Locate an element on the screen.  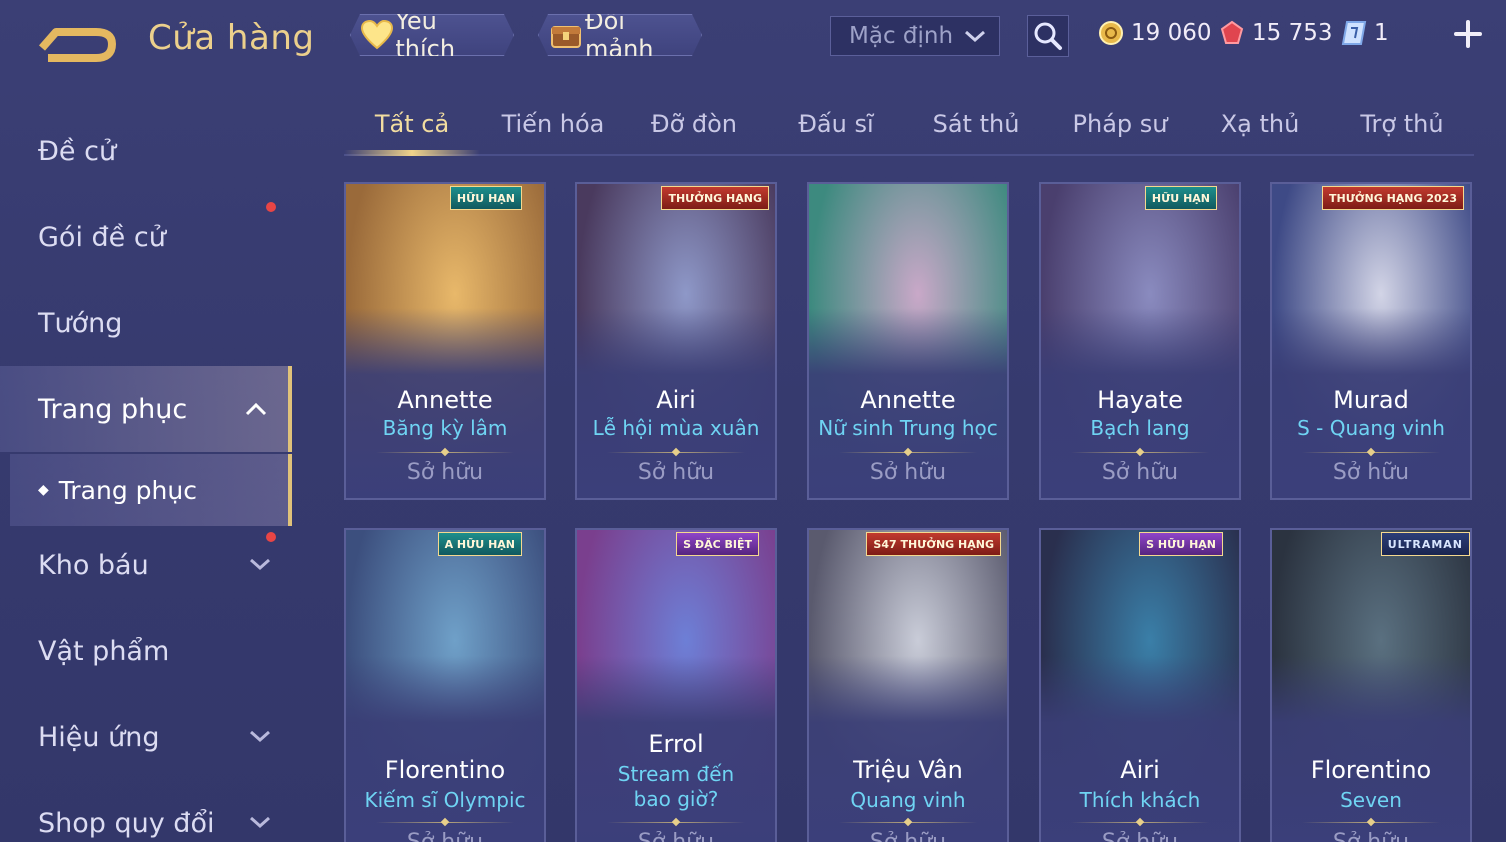
sort-selected-value: Mặc định is located at coordinates (901, 36).